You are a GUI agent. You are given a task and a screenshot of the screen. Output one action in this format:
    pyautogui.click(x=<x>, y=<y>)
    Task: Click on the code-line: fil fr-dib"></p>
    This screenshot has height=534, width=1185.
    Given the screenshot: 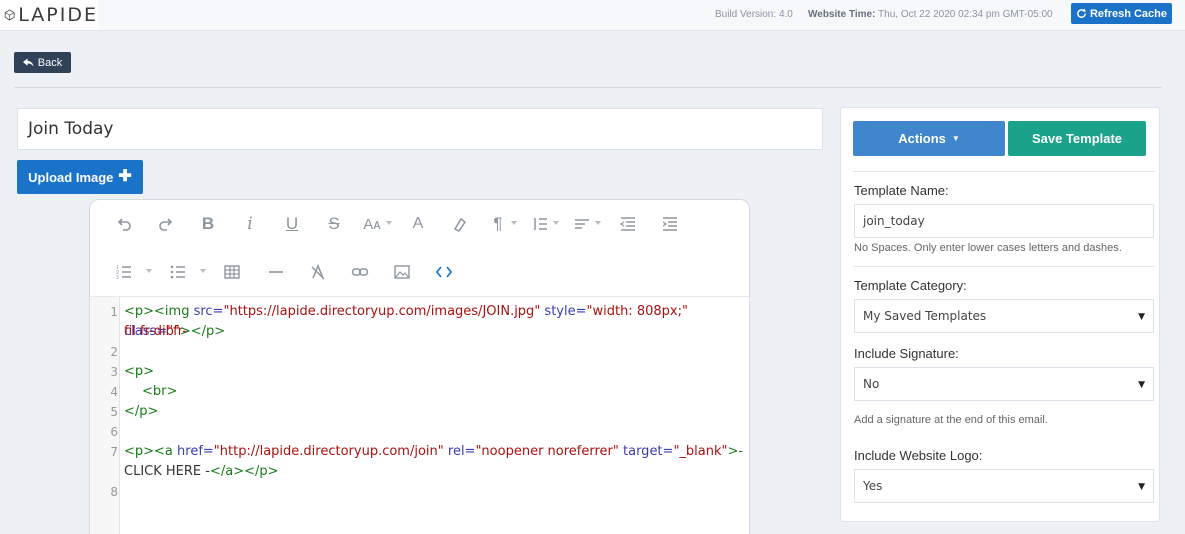 What is the action you would take?
    pyautogui.click(x=175, y=331)
    